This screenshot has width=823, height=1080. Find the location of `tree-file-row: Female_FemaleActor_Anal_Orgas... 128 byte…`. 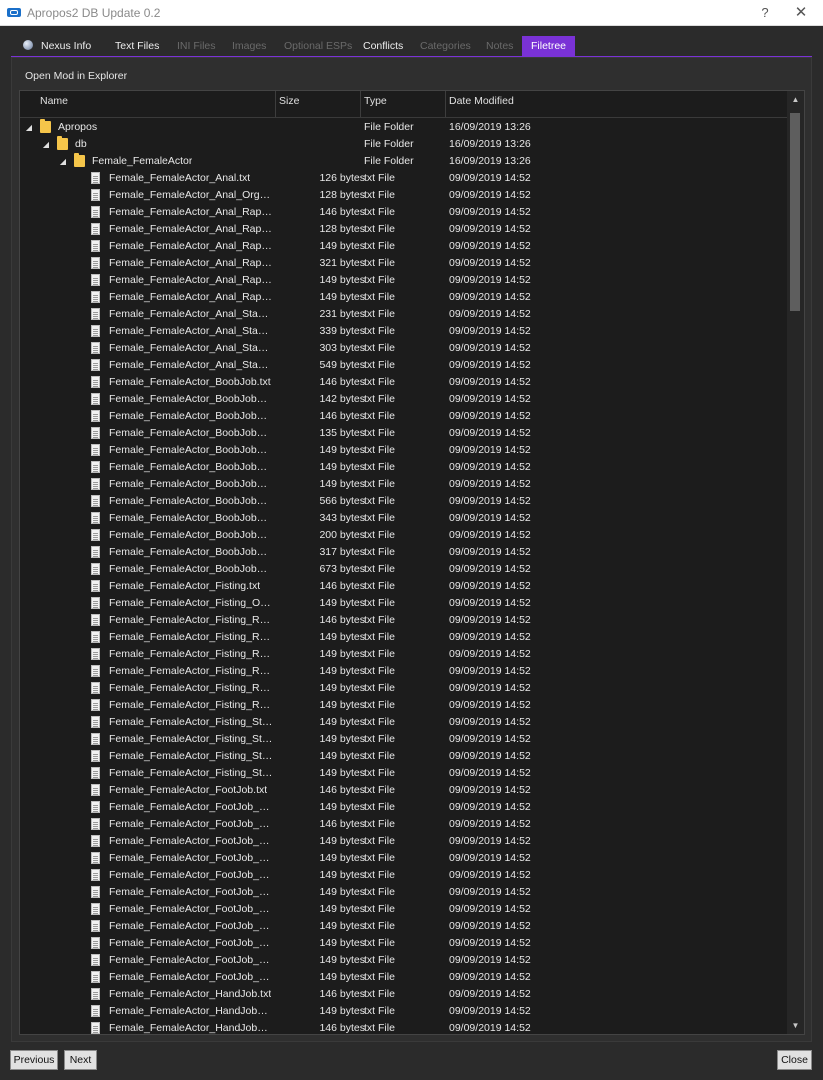

tree-file-row: Female_FemaleActor_Anal_Orgas... 128 byte… is located at coordinates (403, 195).